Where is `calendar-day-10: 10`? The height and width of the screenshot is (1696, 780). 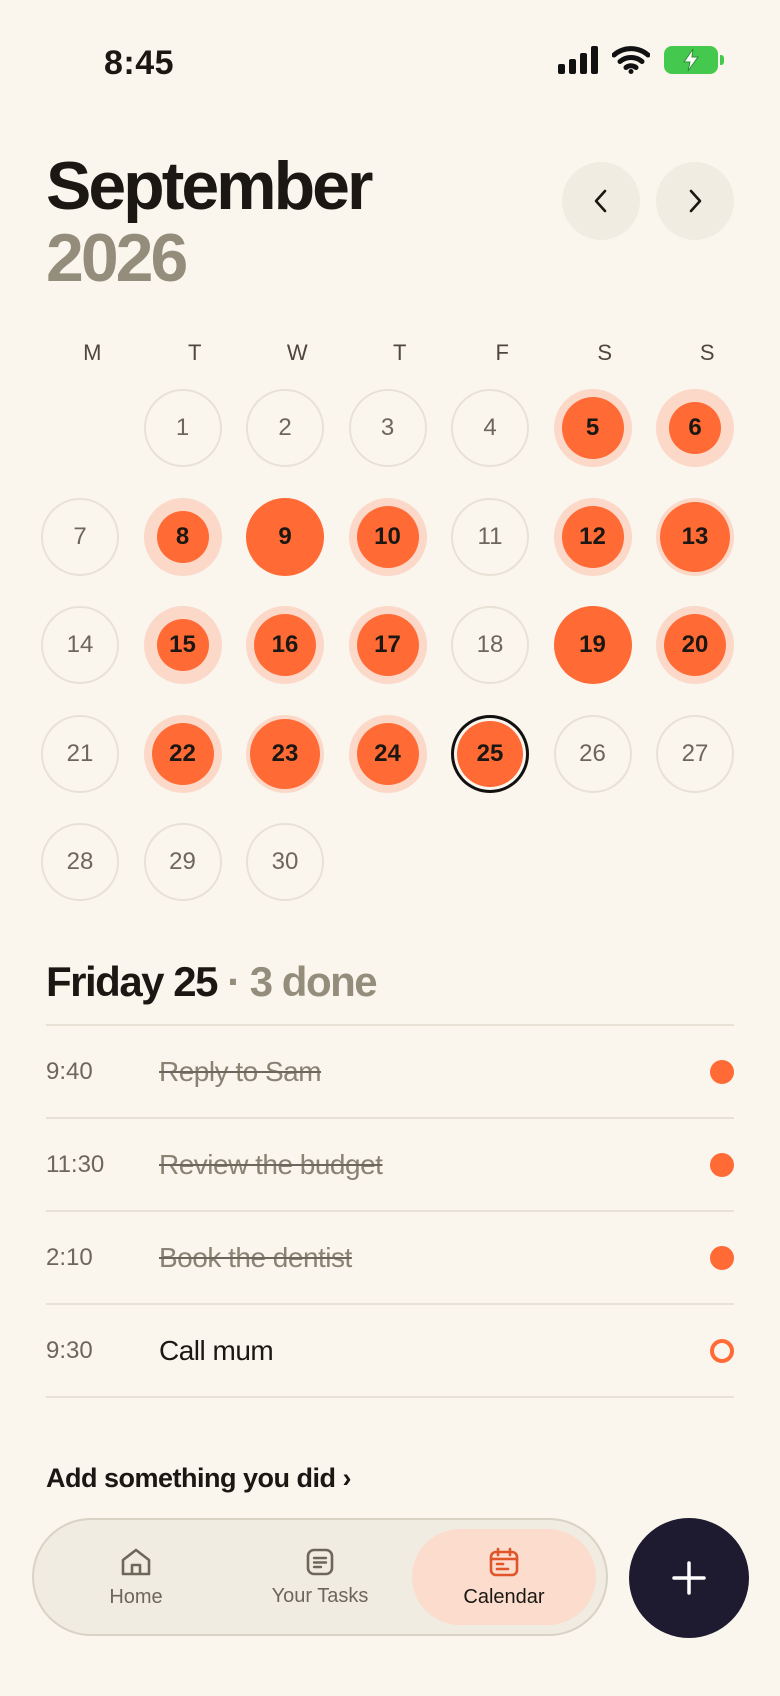
calendar-day-10: 10 is located at coordinates (387, 536).